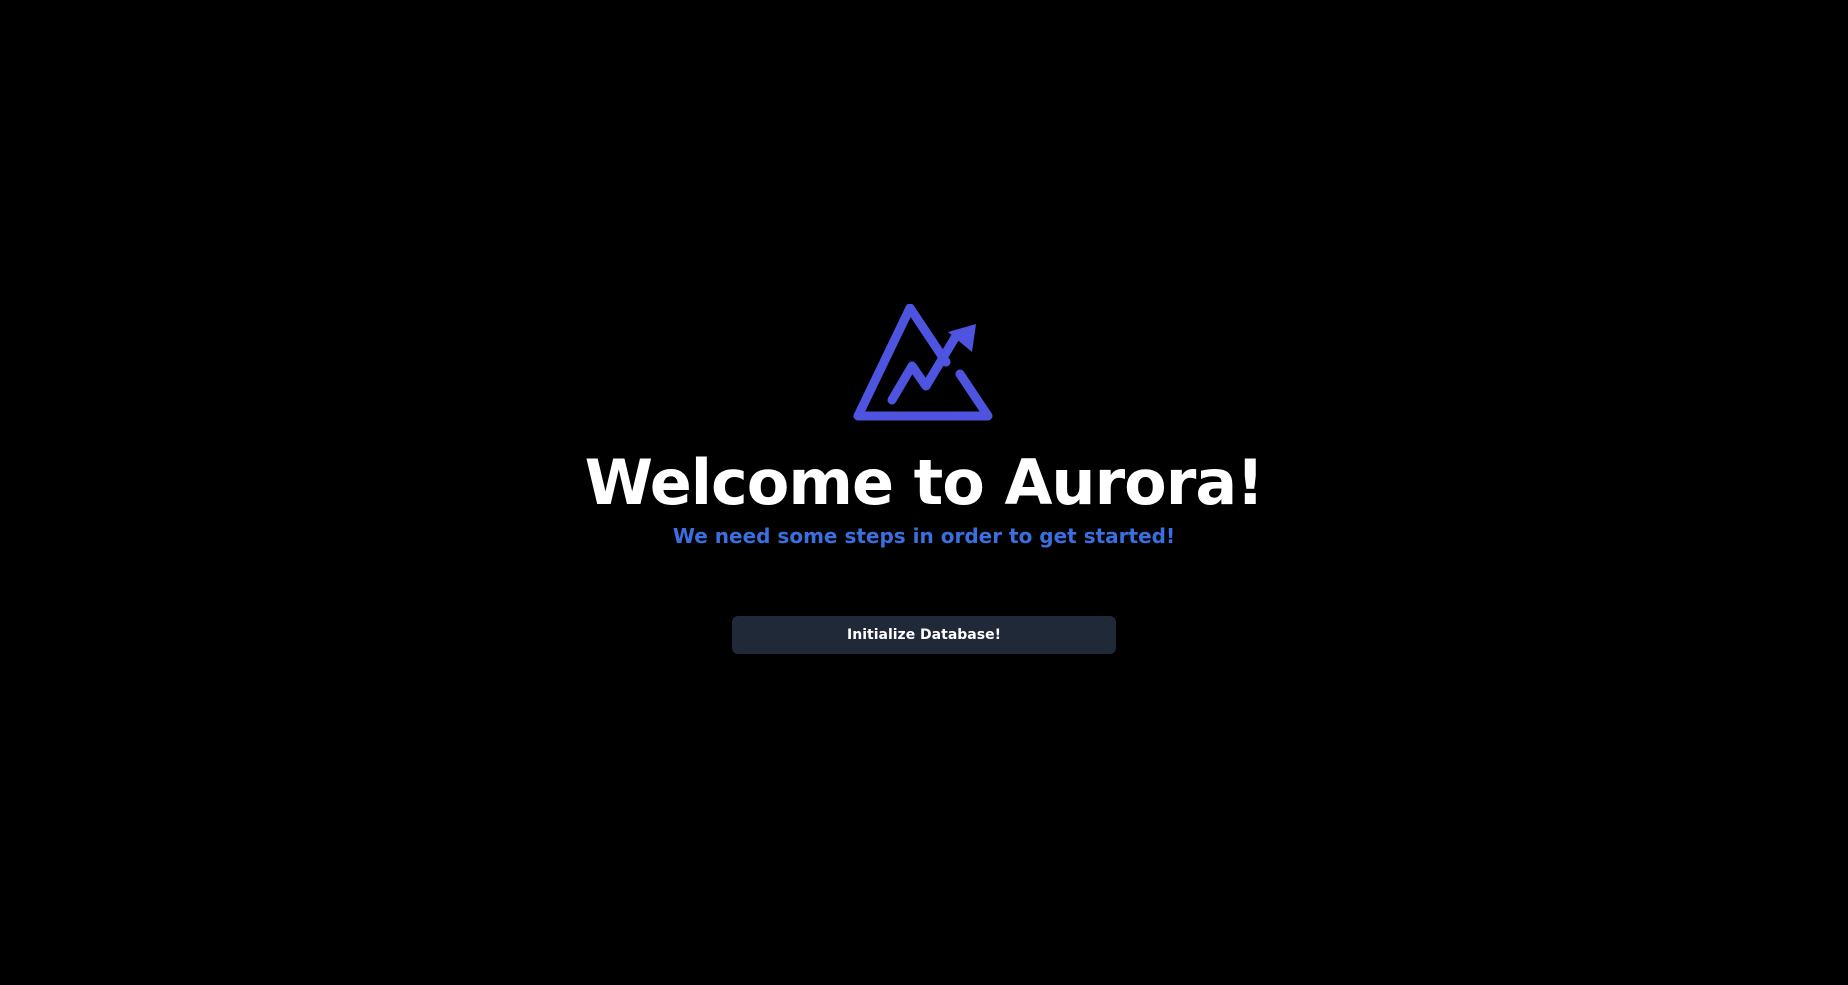 The width and height of the screenshot is (1848, 985). Describe the element at coordinates (924, 364) in the screenshot. I see `aurora-logo-icon` at that location.